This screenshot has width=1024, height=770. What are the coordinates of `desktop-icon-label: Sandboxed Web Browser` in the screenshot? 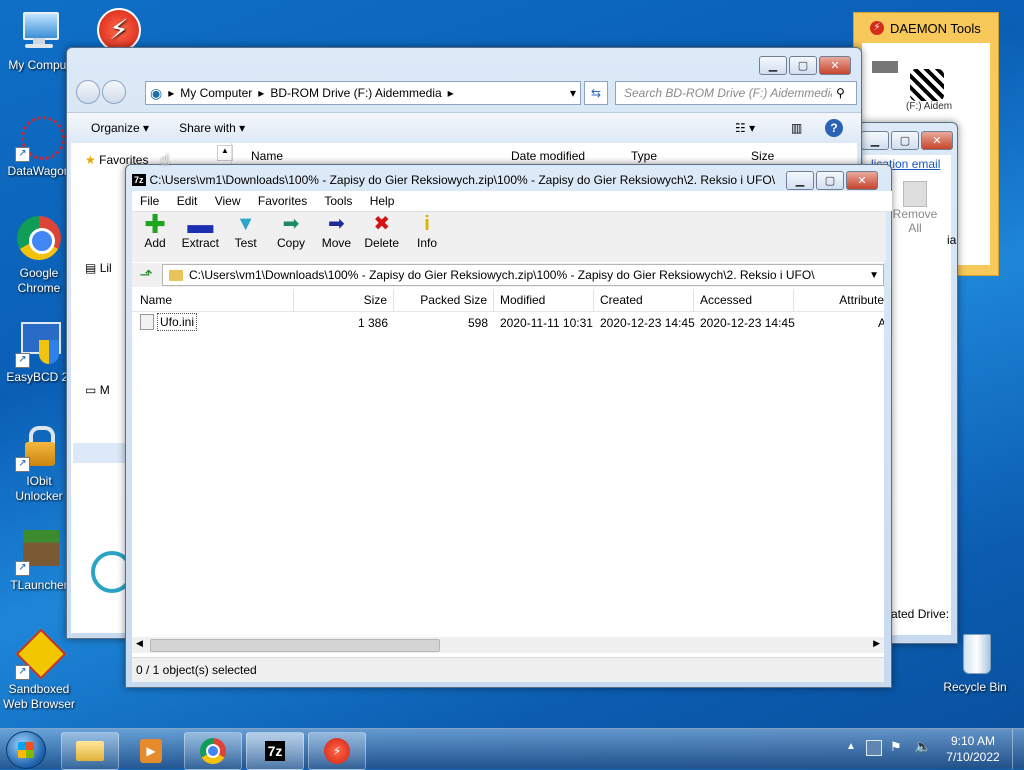 It's located at (39, 696).